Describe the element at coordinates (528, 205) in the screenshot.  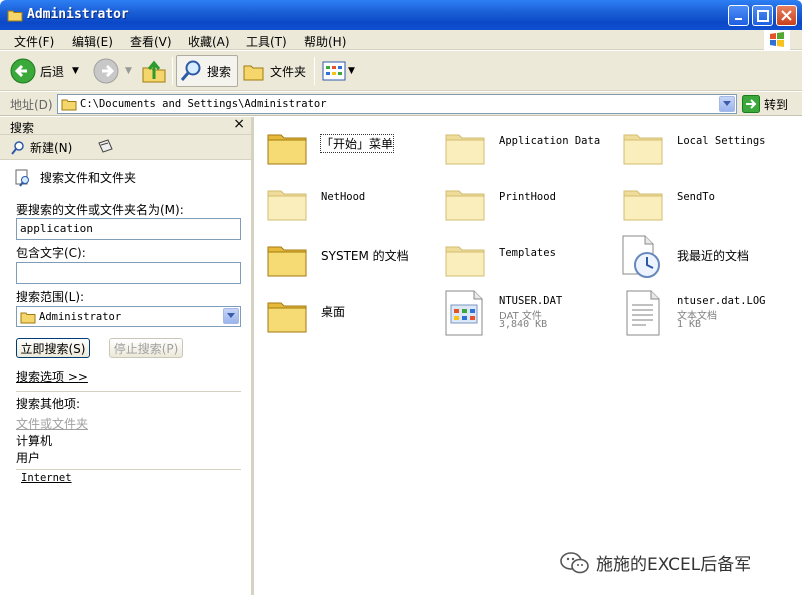
I see `list-item: PrintHood` at that location.